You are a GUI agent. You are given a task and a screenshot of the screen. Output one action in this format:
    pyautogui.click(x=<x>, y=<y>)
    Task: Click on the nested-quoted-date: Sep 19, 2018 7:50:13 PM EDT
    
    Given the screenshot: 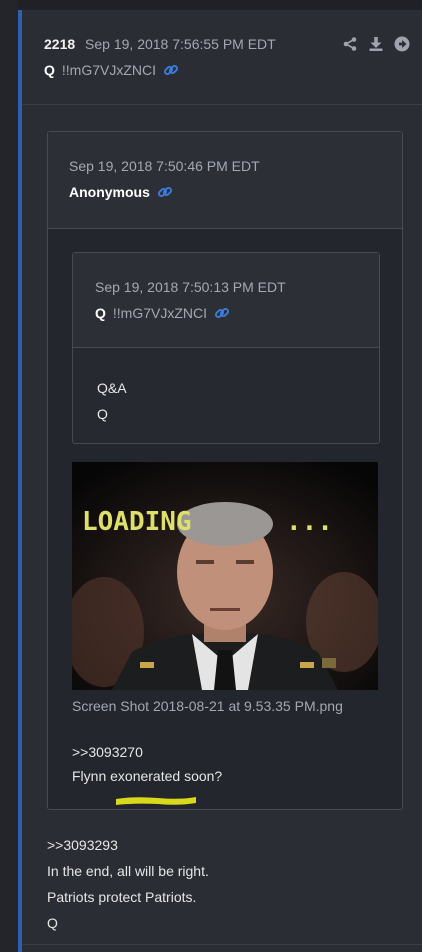 What is the action you would take?
    pyautogui.click(x=190, y=287)
    